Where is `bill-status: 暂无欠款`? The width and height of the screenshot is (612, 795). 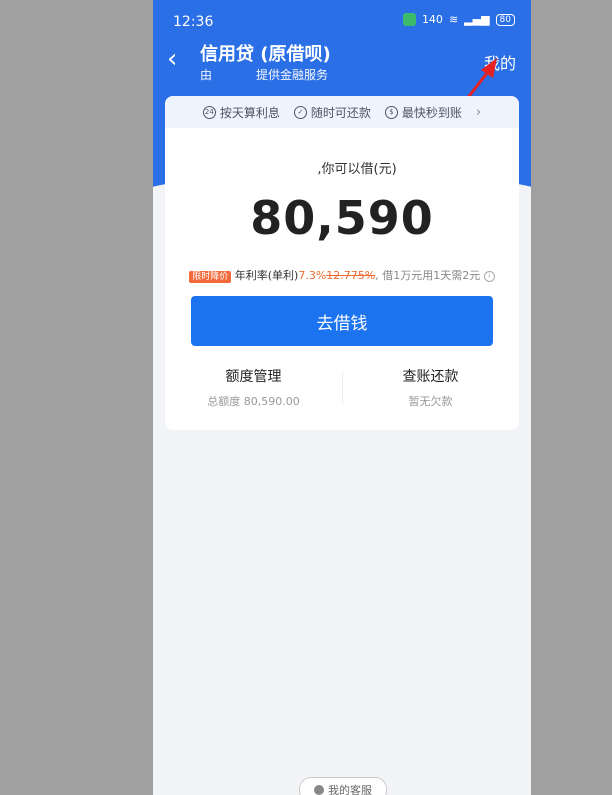 bill-status: 暂无欠款 is located at coordinates (430, 401).